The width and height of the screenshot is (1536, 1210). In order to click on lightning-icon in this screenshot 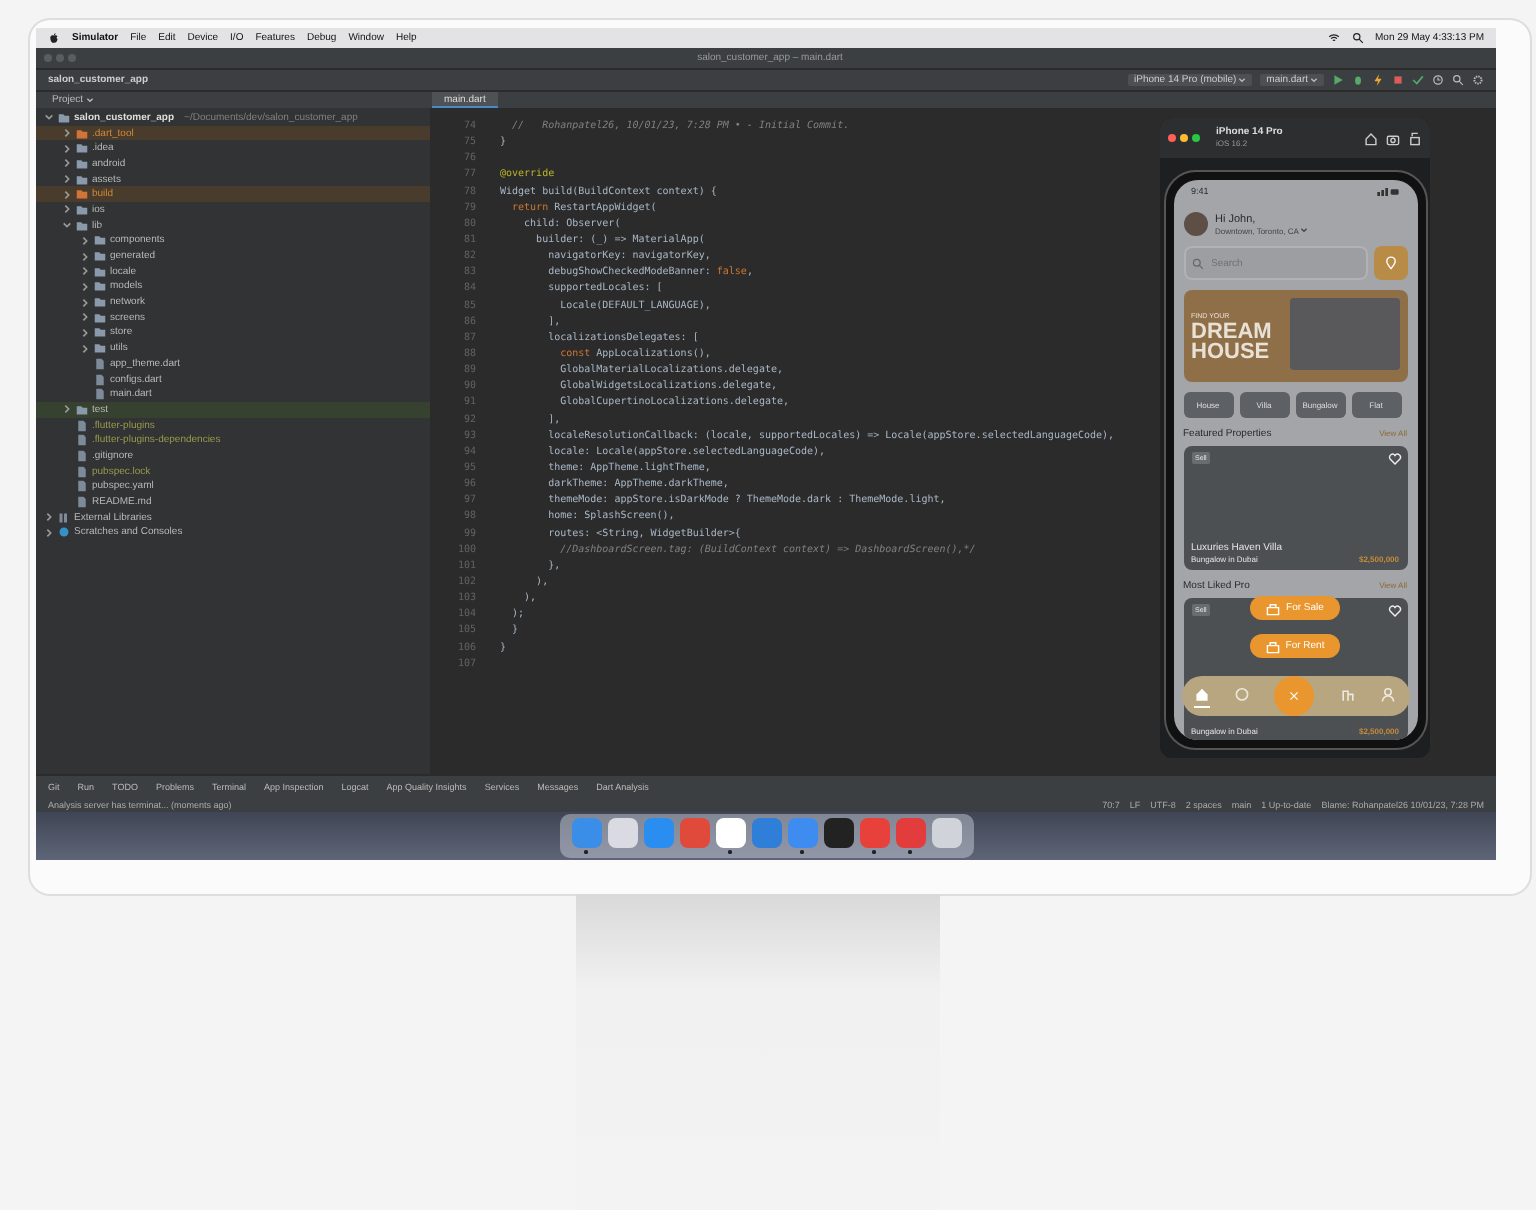, I will do `click(1378, 80)`.